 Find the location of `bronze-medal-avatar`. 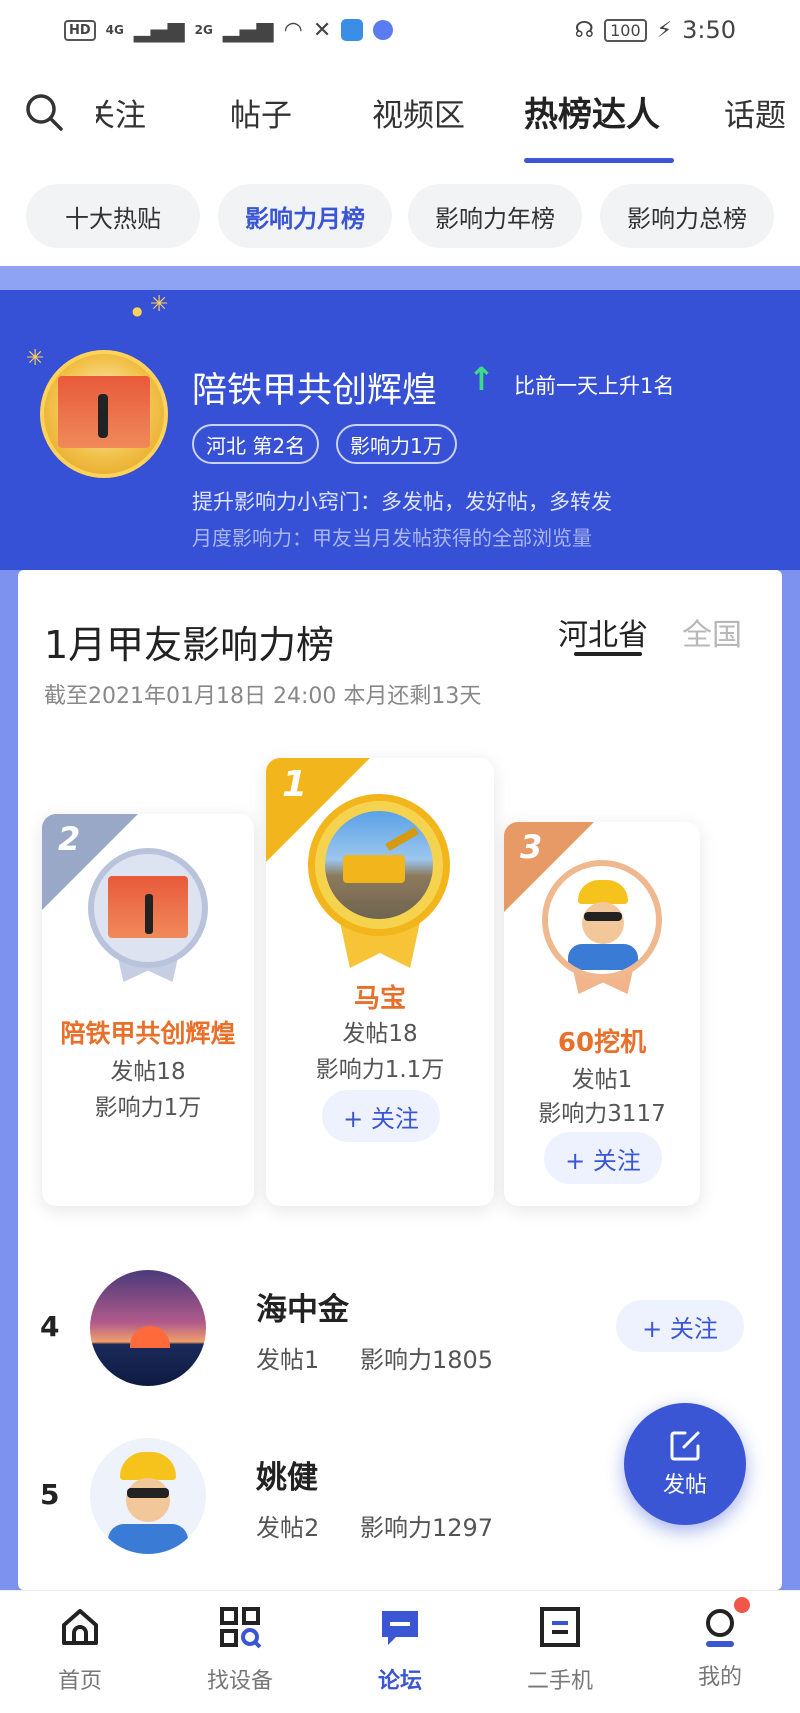

bronze-medal-avatar is located at coordinates (602, 920).